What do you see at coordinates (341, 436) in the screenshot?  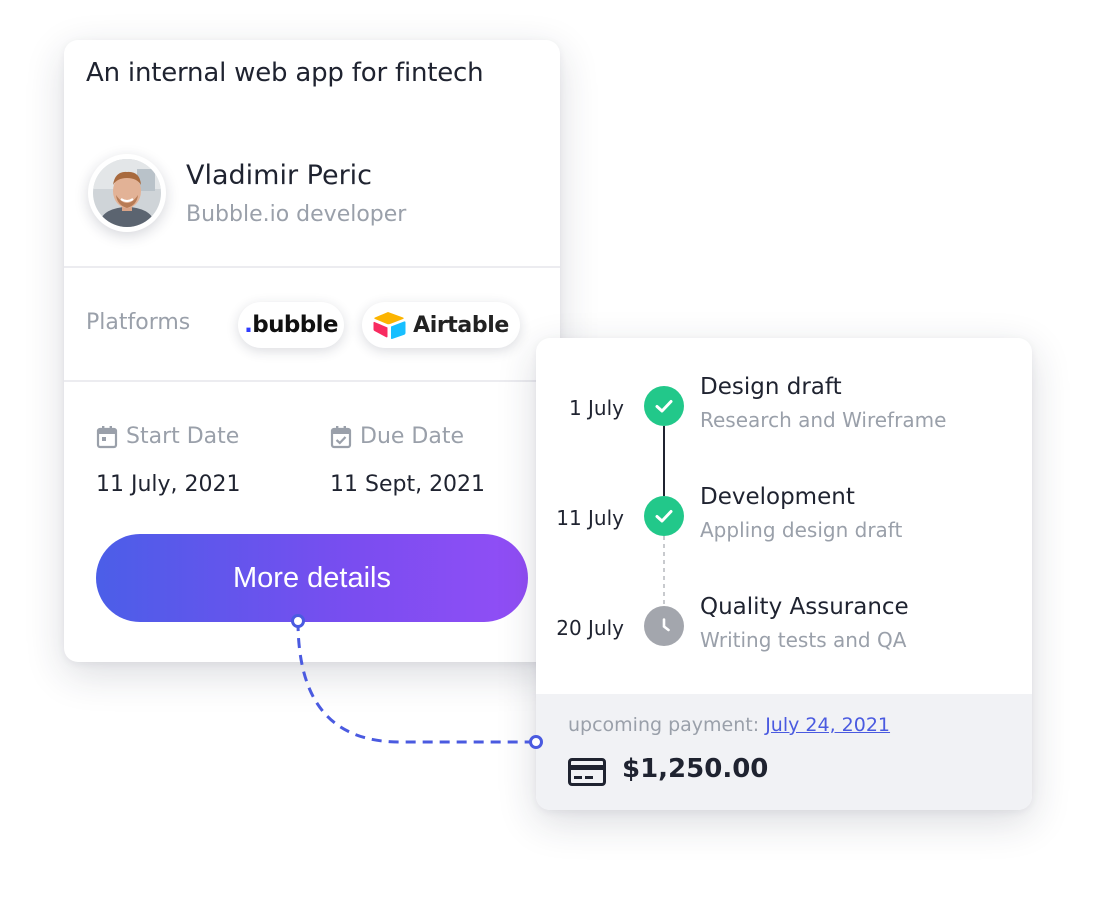 I see `calendar-check-icon` at bounding box center [341, 436].